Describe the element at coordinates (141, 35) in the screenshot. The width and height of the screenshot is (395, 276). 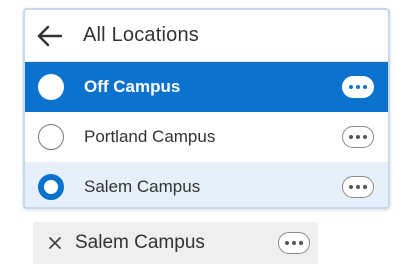
I see `dropdown-title: All Locations` at that location.